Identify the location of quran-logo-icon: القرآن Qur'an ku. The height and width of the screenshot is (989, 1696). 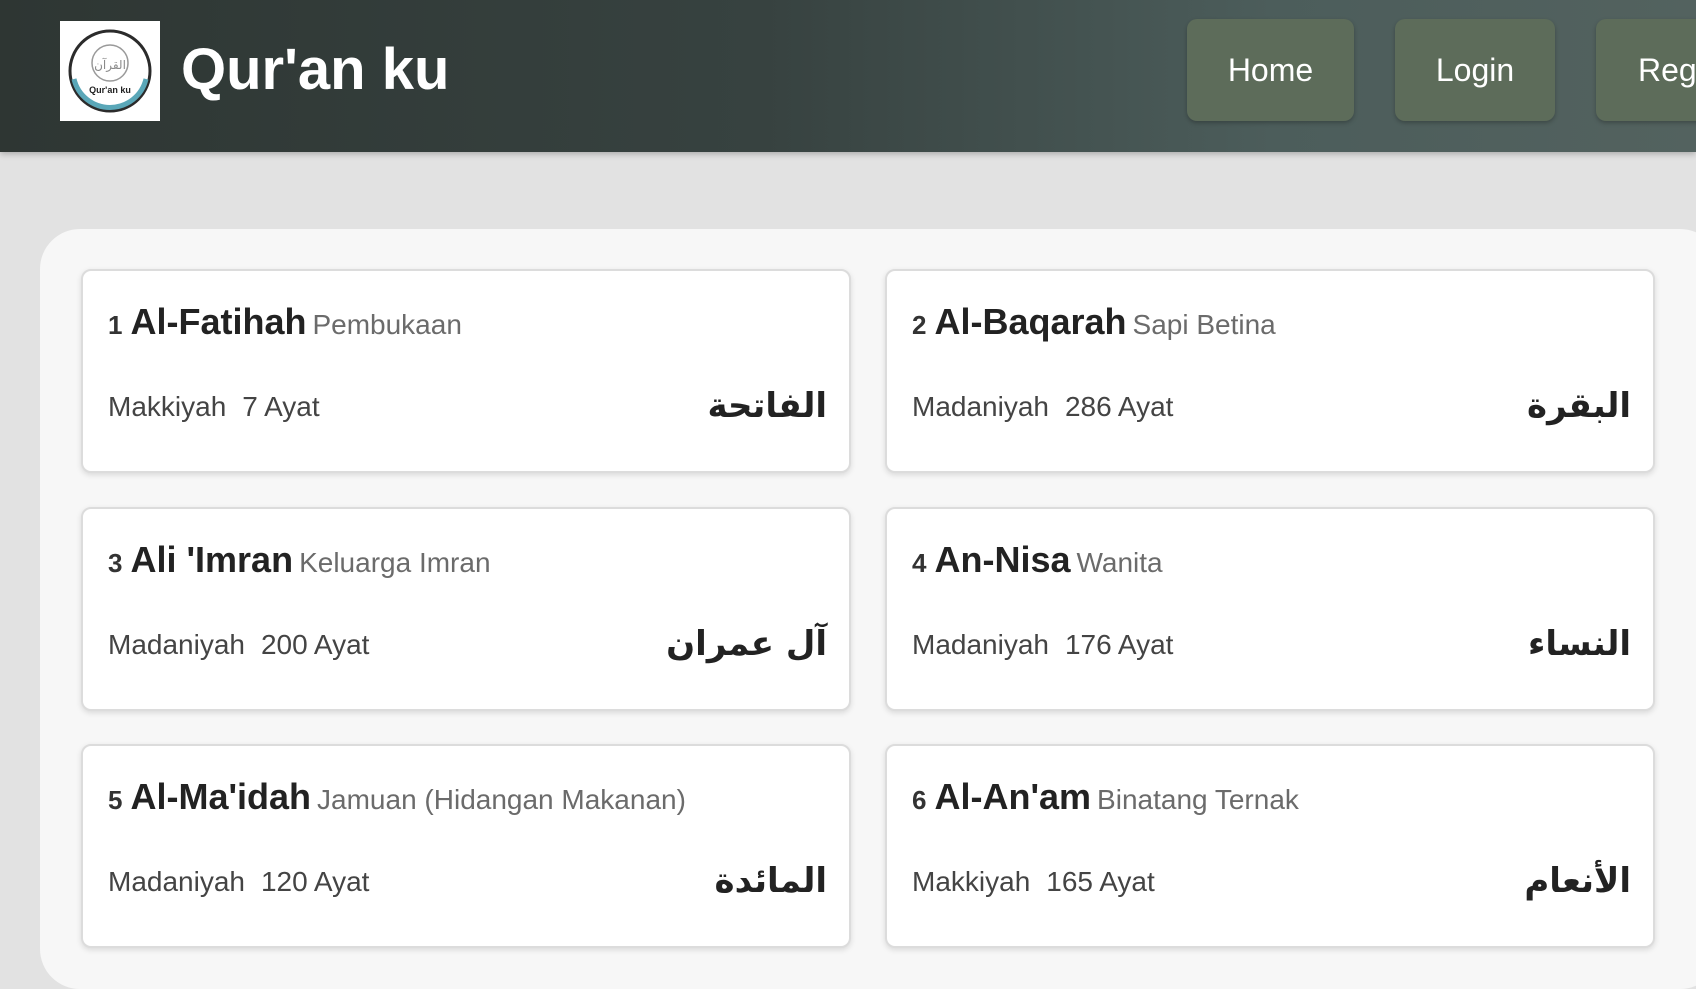
(110, 71).